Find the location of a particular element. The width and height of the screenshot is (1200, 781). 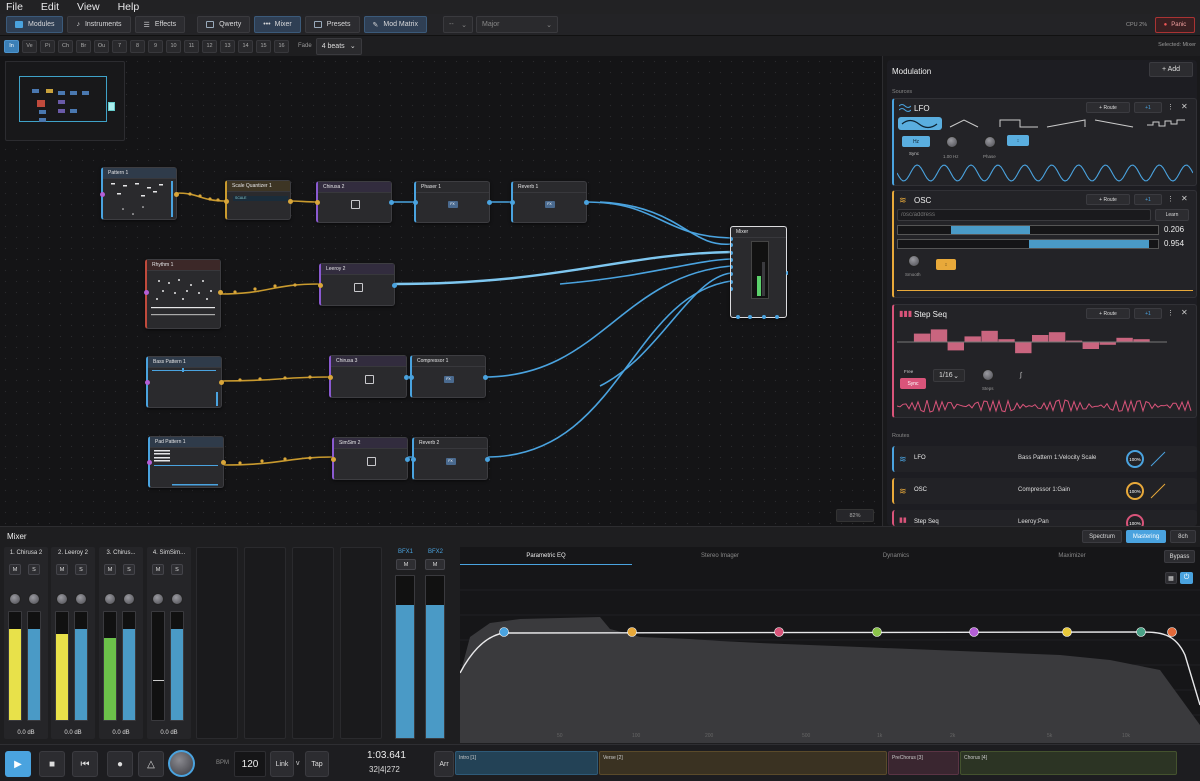

curve-icon: ∫ is located at coordinates (1021, 375).